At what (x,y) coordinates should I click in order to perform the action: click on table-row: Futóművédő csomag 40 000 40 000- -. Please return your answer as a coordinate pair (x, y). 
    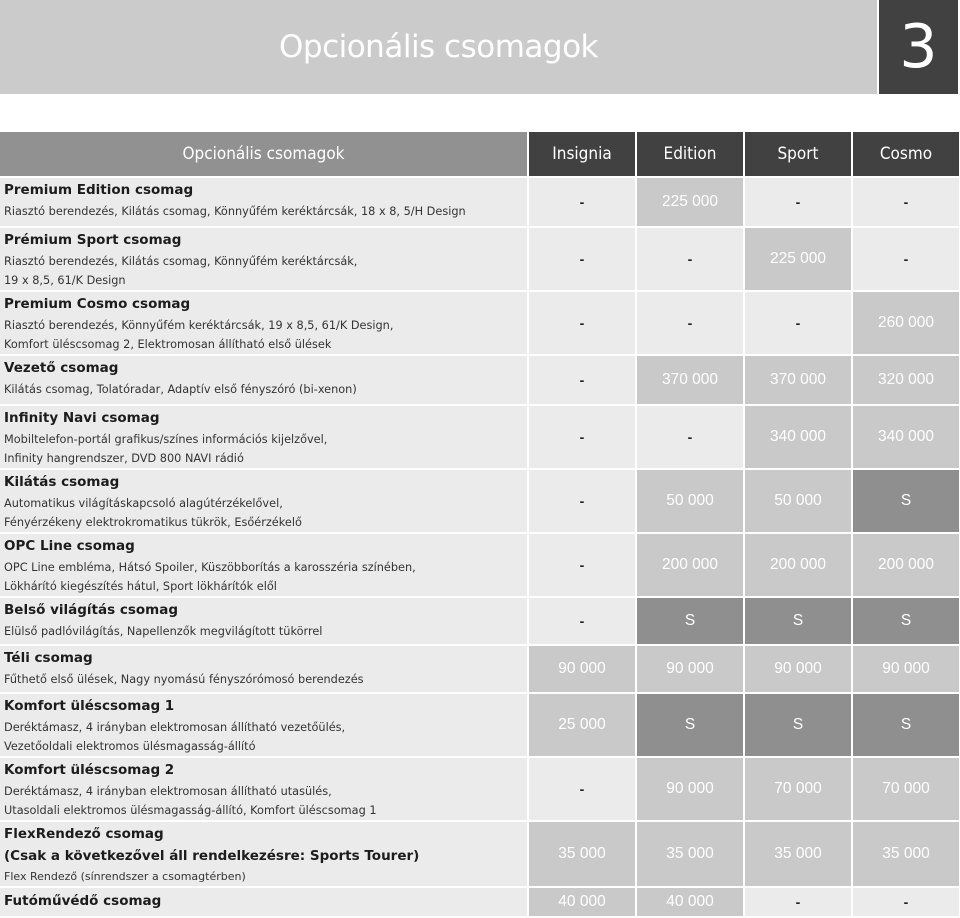
    Looking at the image, I should click on (479, 902).